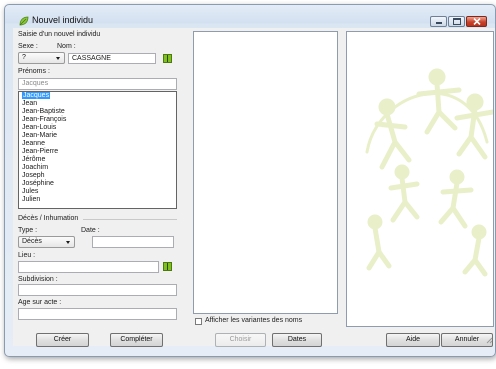 The image size is (496, 369). Describe the element at coordinates (88, 267) in the screenshot. I see `lieu-field` at that location.